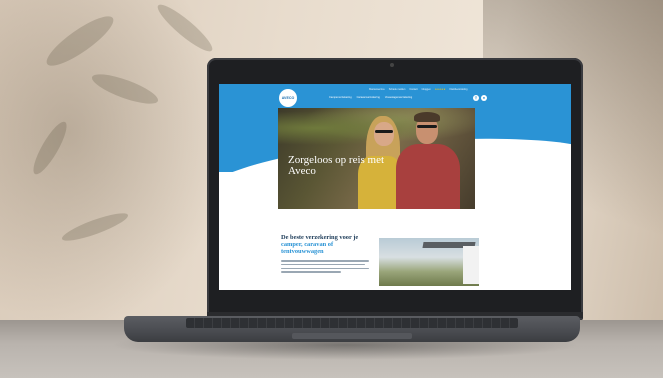  What do you see at coordinates (427, 117) in the screenshot?
I see `hero-person-man-hair` at bounding box center [427, 117].